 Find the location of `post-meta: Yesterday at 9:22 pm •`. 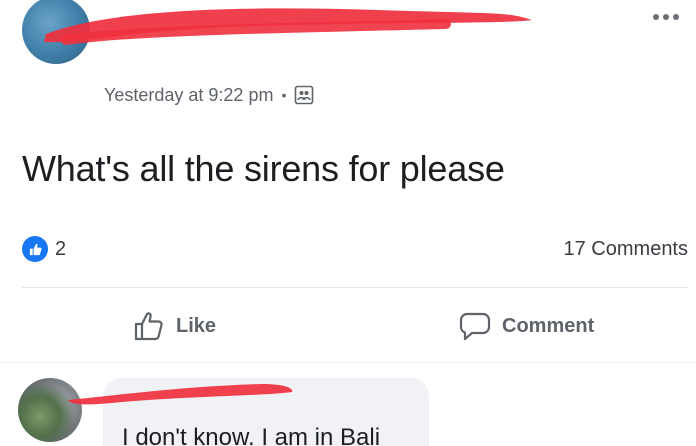

post-meta: Yesterday at 9:22 pm • is located at coordinates (209, 95).